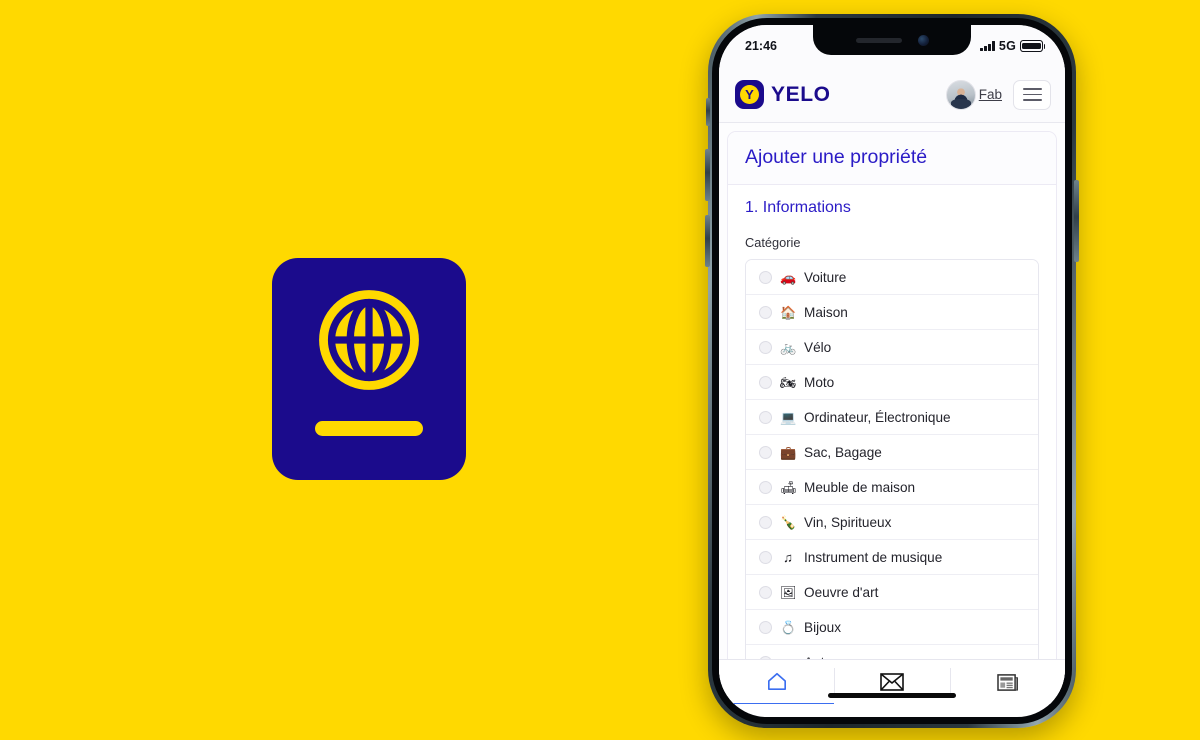 This screenshot has height=740, width=1200. Describe the element at coordinates (825, 277) in the screenshot. I see `category-label: Voiture` at that location.